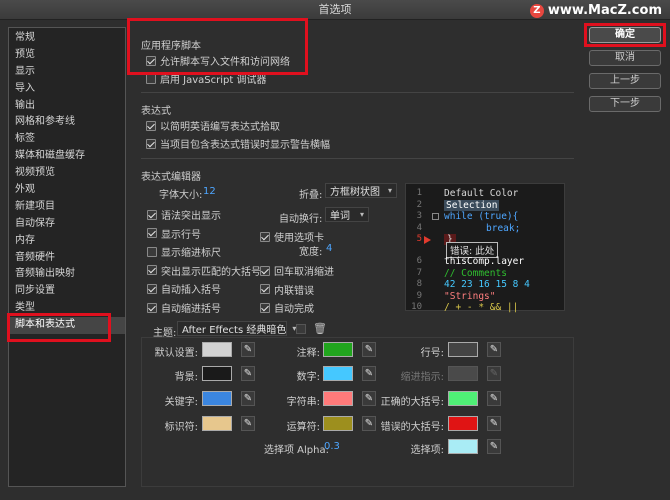  Describe the element at coordinates (294, 310) in the screenshot. I see `editor-option-checkbox-label: 自动完成` at that location.